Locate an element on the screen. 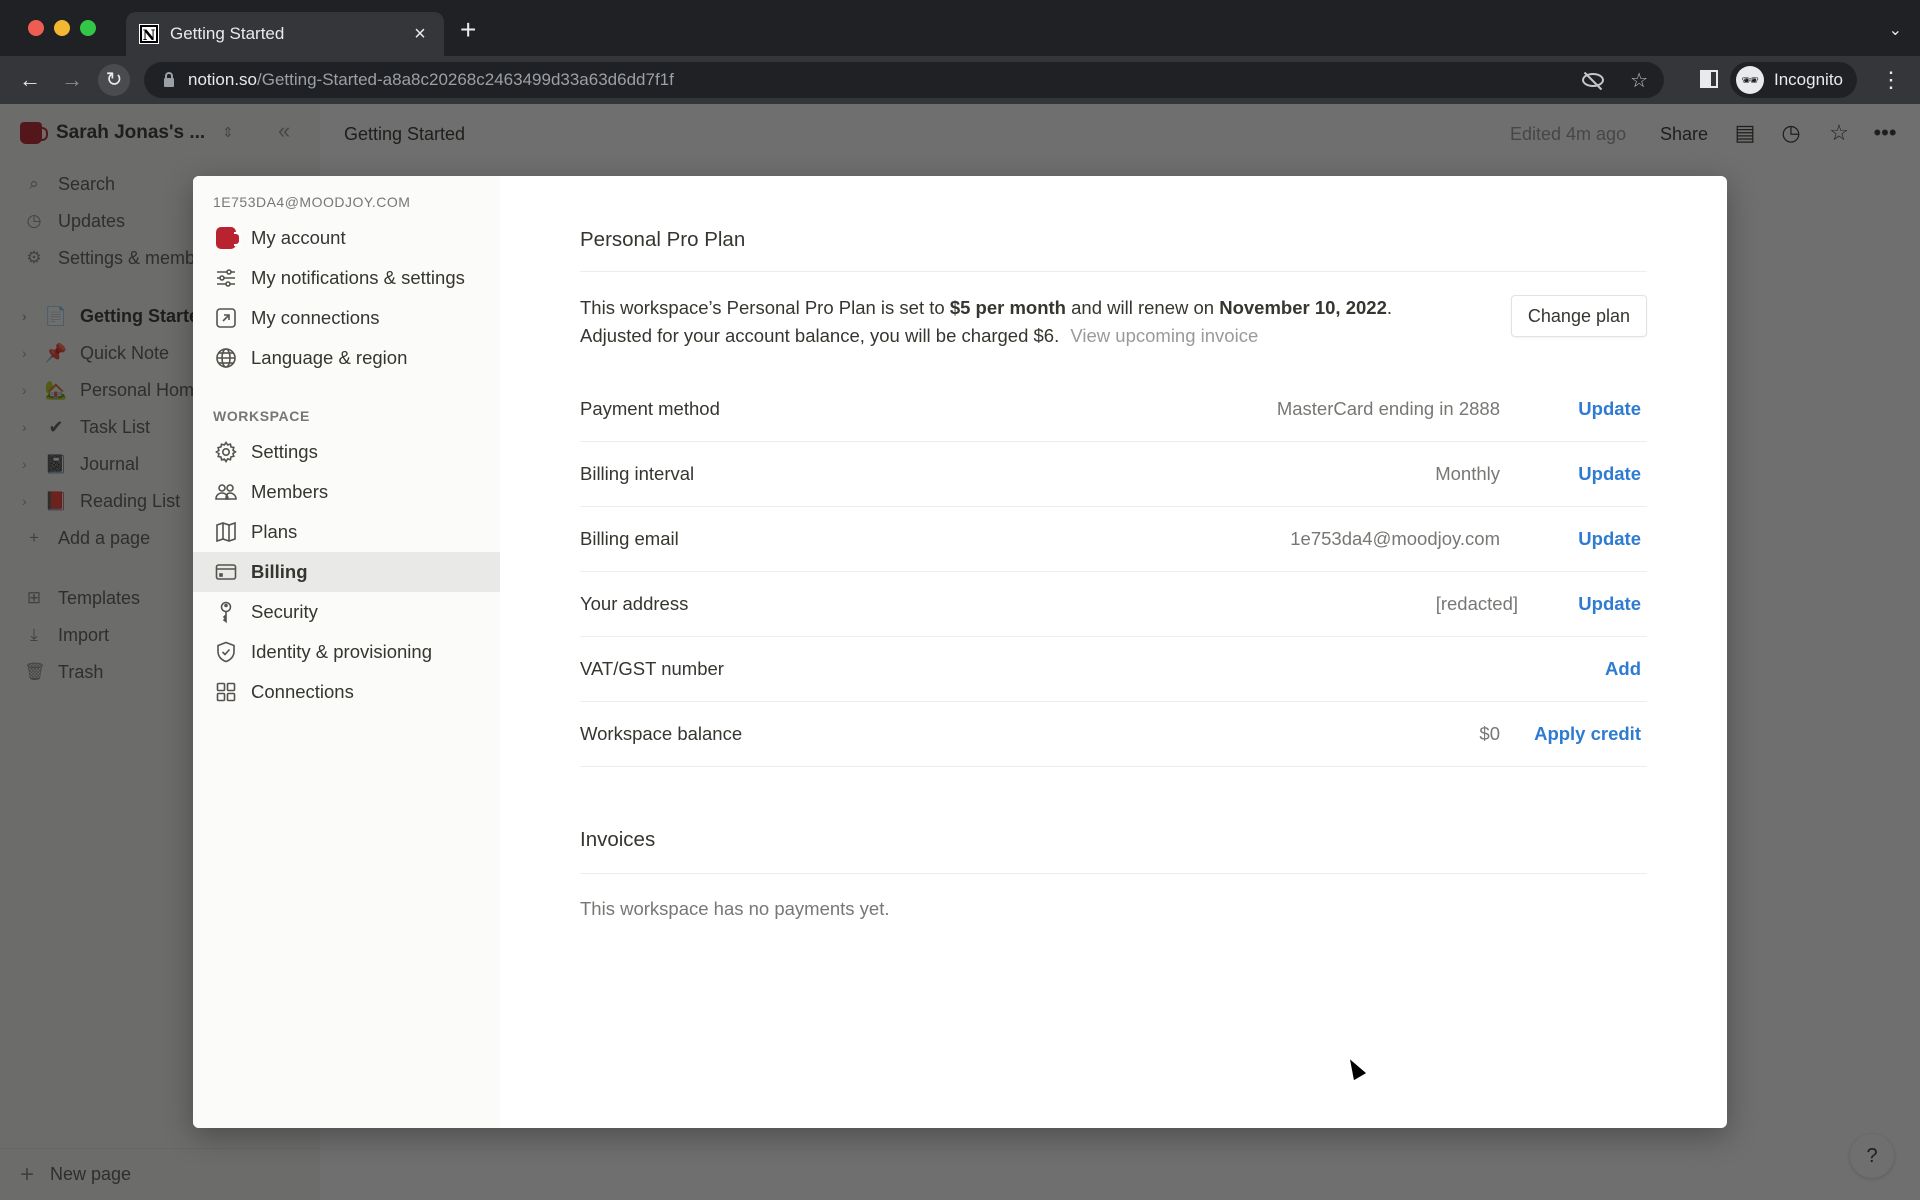 Image resolution: width=1920 pixels, height=1200 pixels. billing-row-interval: Billing interval Monthly Update is located at coordinates (1113, 474).